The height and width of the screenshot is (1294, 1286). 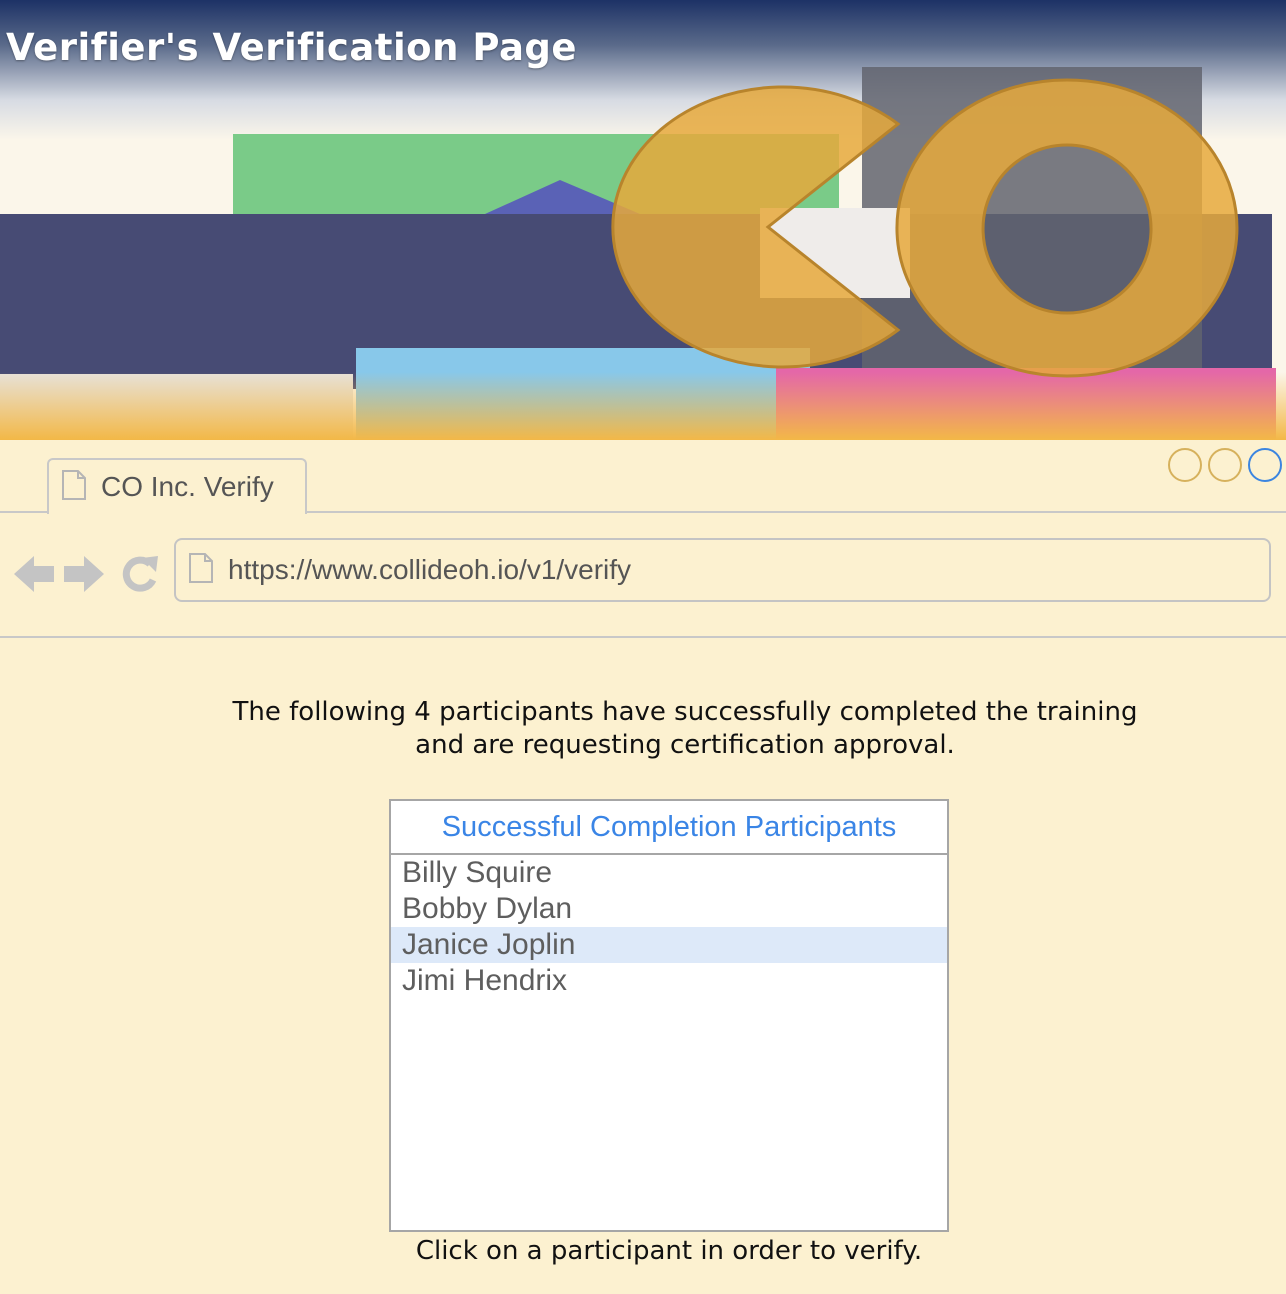 I want to click on list-item: Billy Squire, so click(x=669, y=873).